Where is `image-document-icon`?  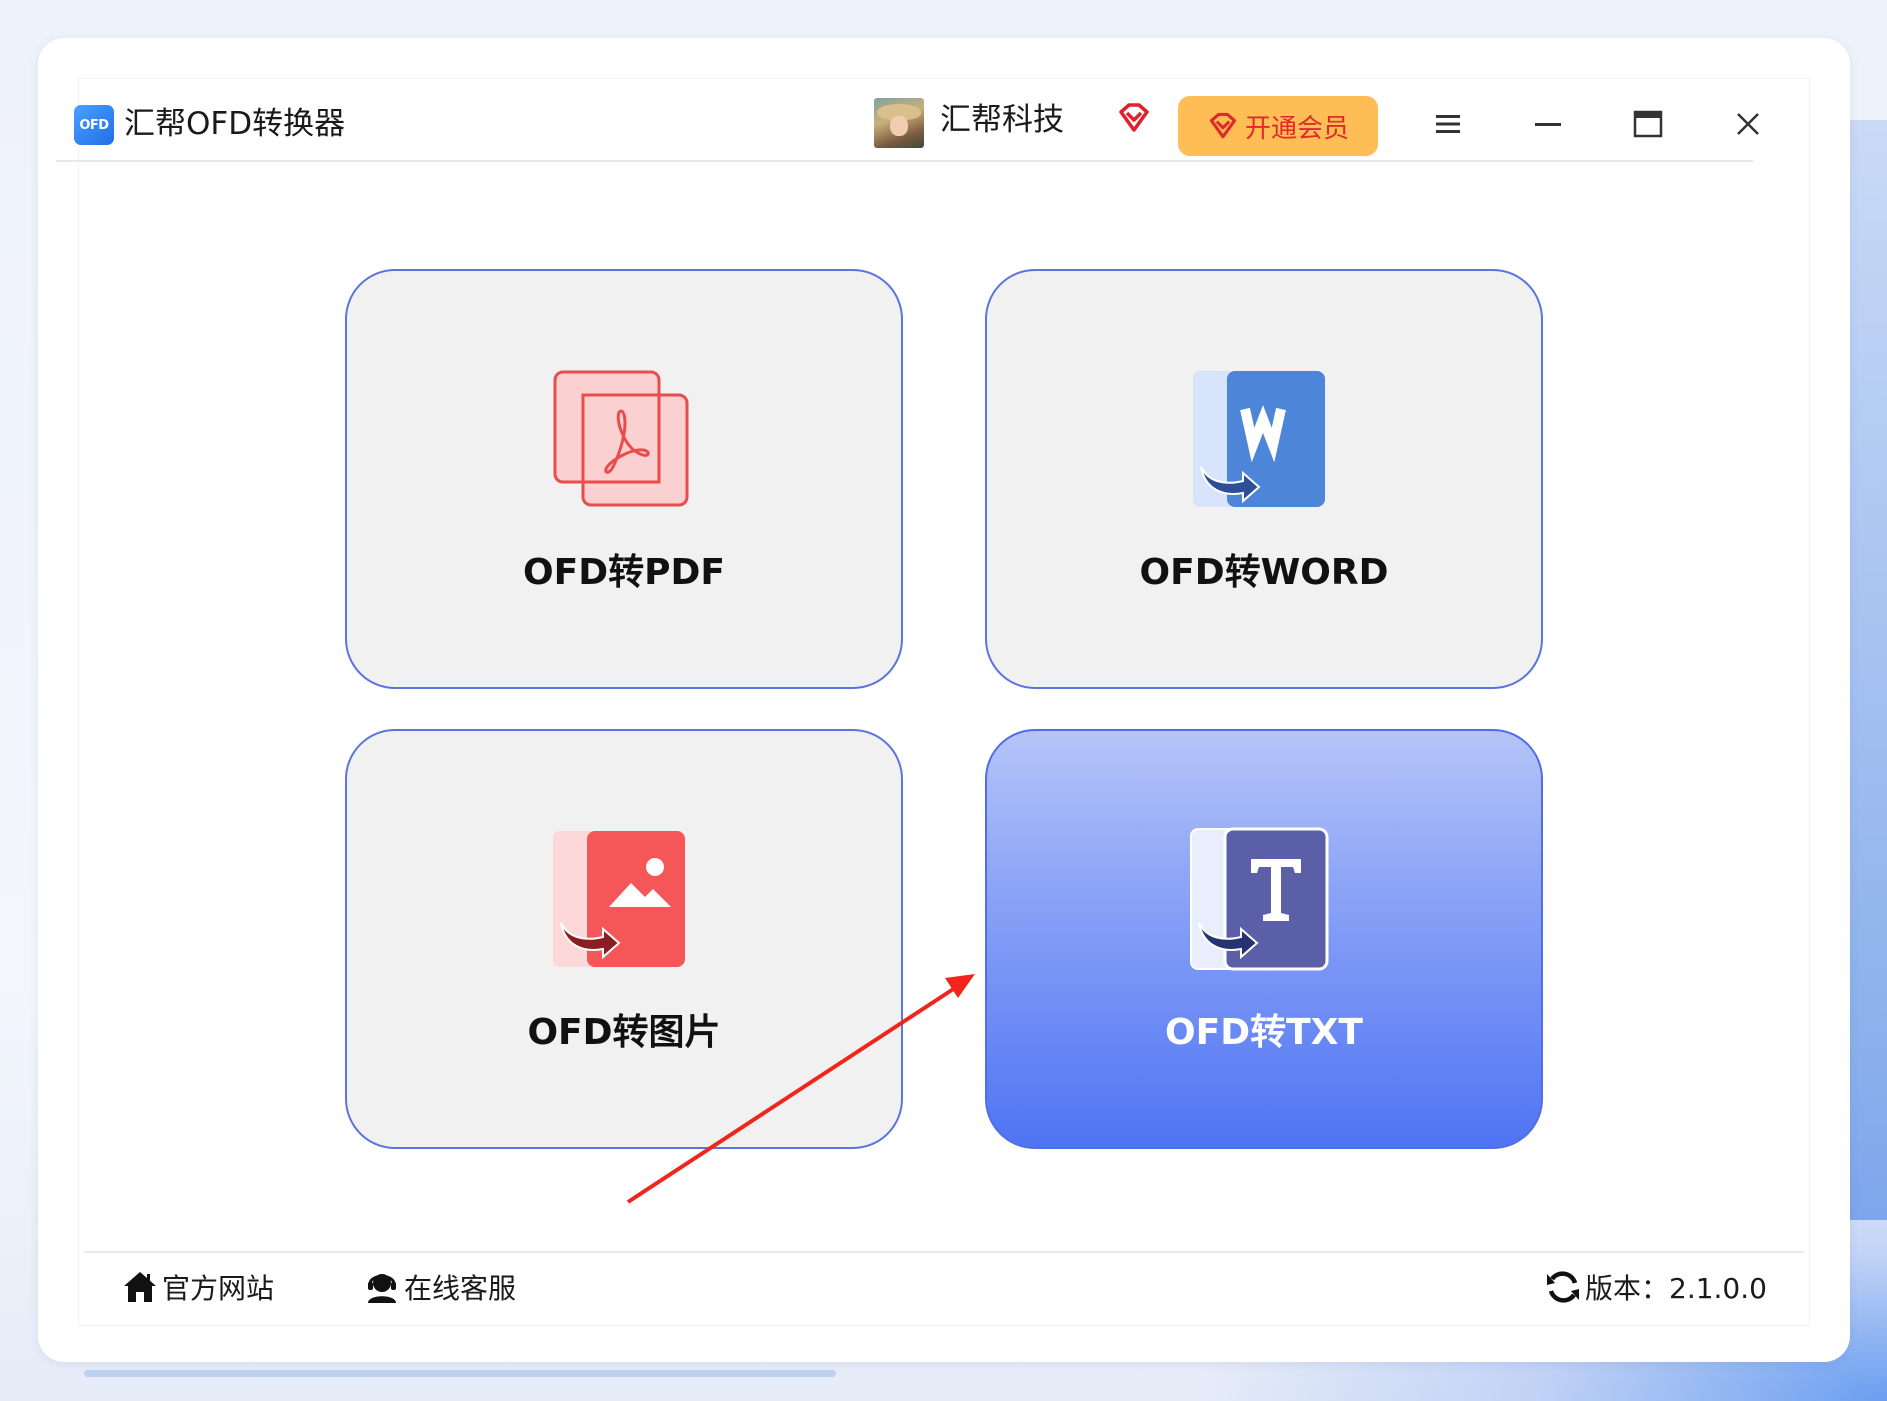
image-document-icon is located at coordinates (619, 899).